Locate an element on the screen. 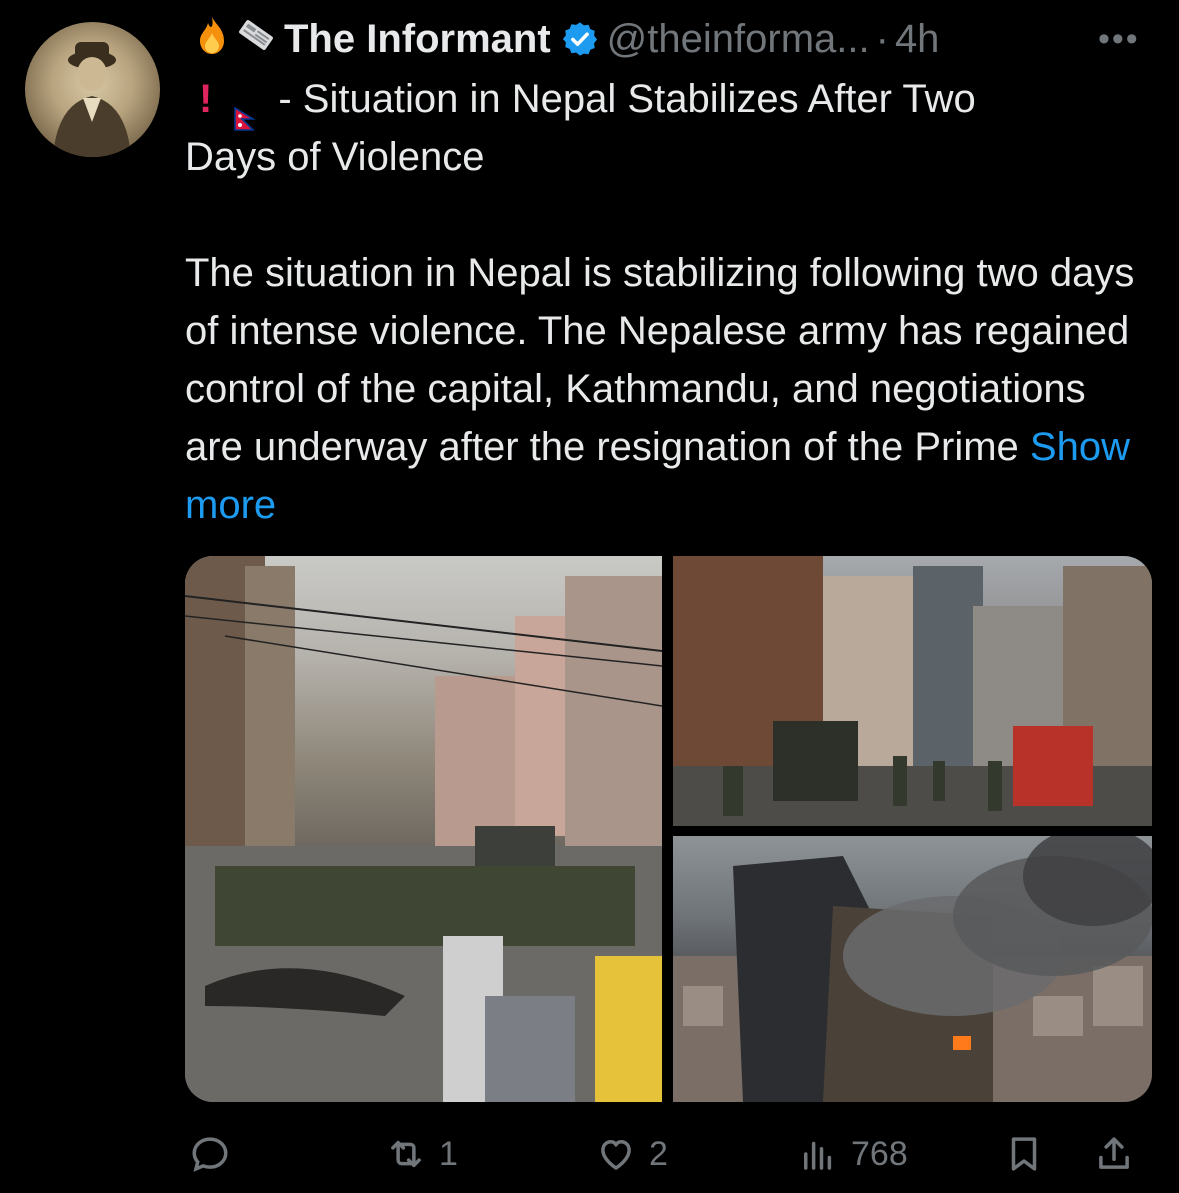 Image resolution: width=1179 pixels, height=1193 pixels. repost-icon is located at coordinates (406, 1154).